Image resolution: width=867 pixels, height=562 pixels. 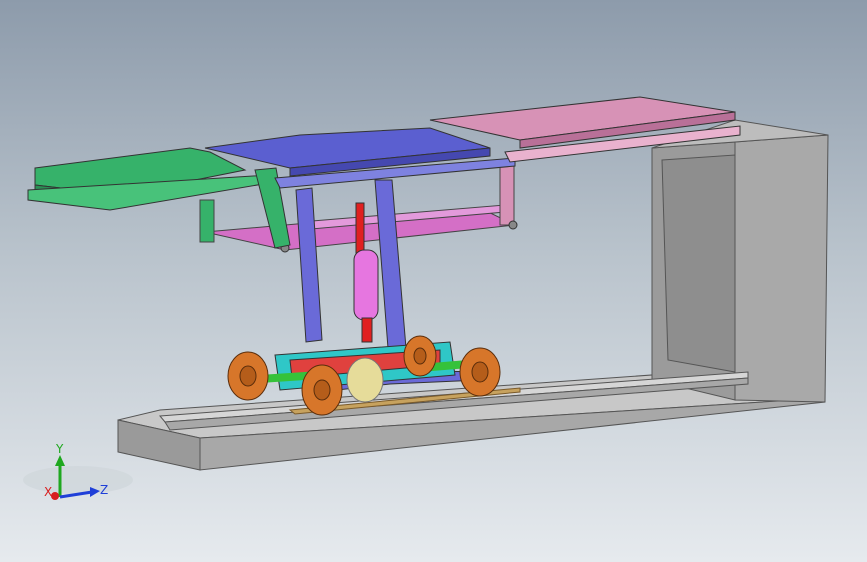 I want to click on right-lift-arm, so click(x=507, y=195).